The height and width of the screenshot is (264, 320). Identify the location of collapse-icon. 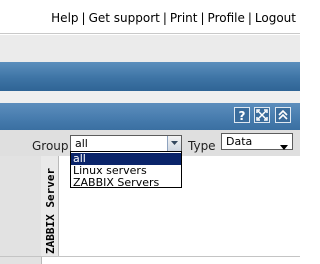
(283, 115).